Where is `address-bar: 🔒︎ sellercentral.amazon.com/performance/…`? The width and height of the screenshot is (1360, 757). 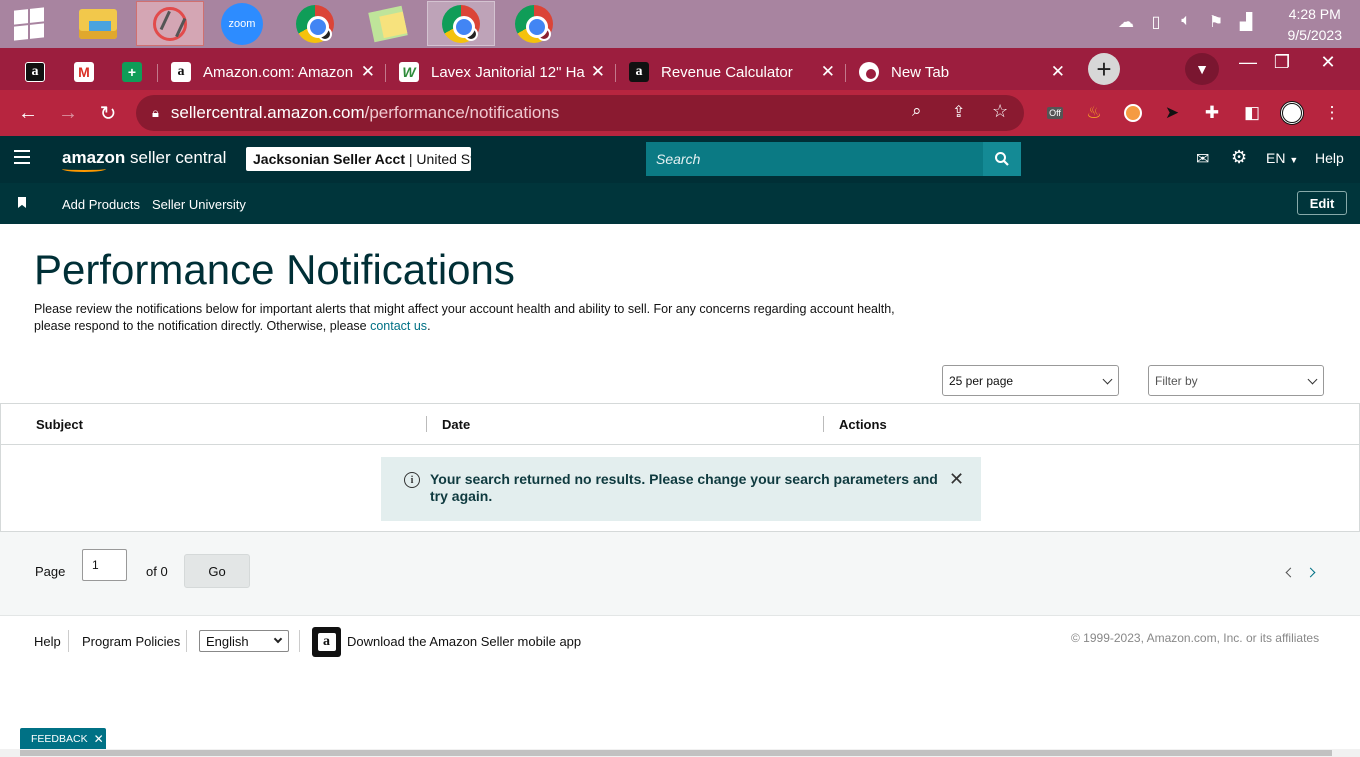 address-bar: 🔒︎ sellercentral.amazon.com/performance/… is located at coordinates (580, 113).